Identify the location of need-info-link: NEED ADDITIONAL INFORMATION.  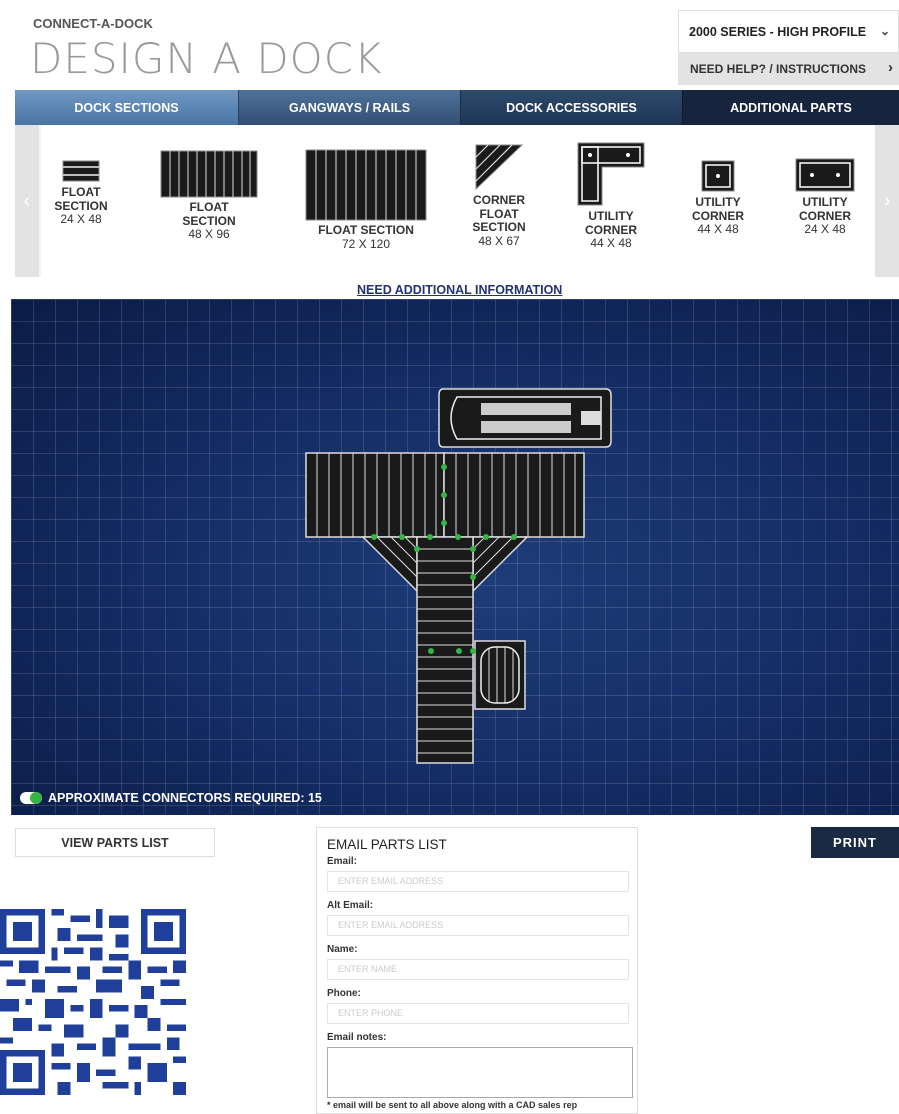
(459, 290).